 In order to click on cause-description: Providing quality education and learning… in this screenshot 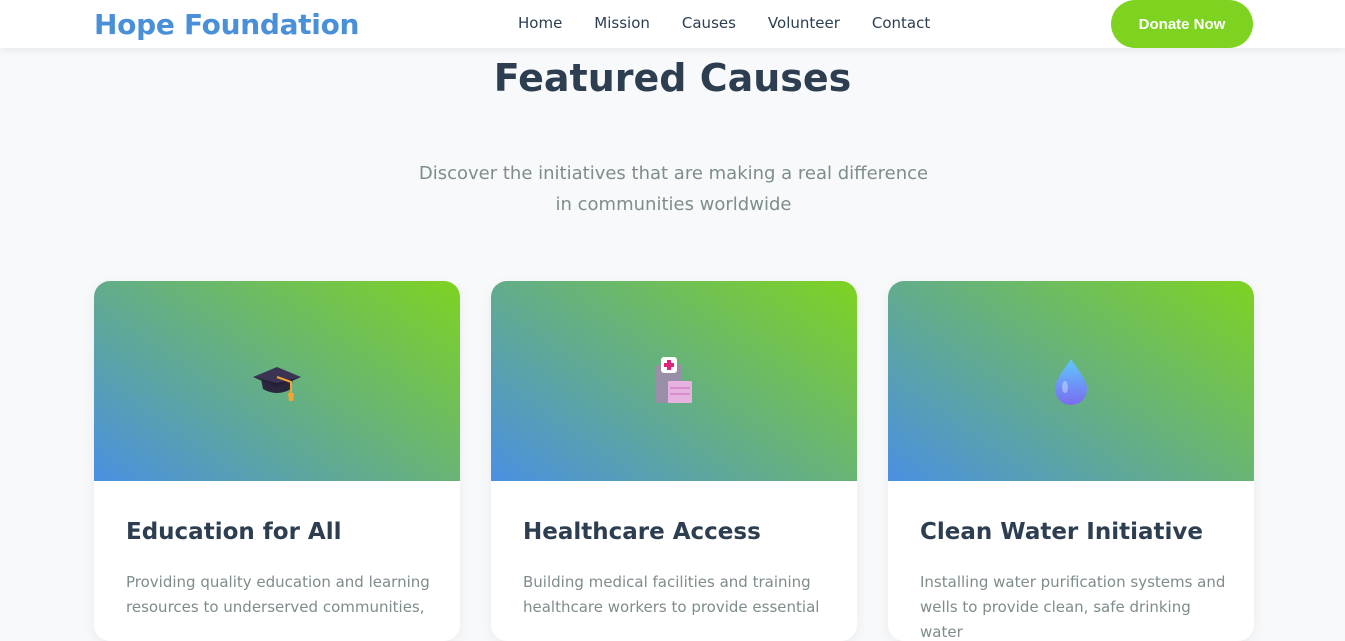, I will do `click(278, 594)`.